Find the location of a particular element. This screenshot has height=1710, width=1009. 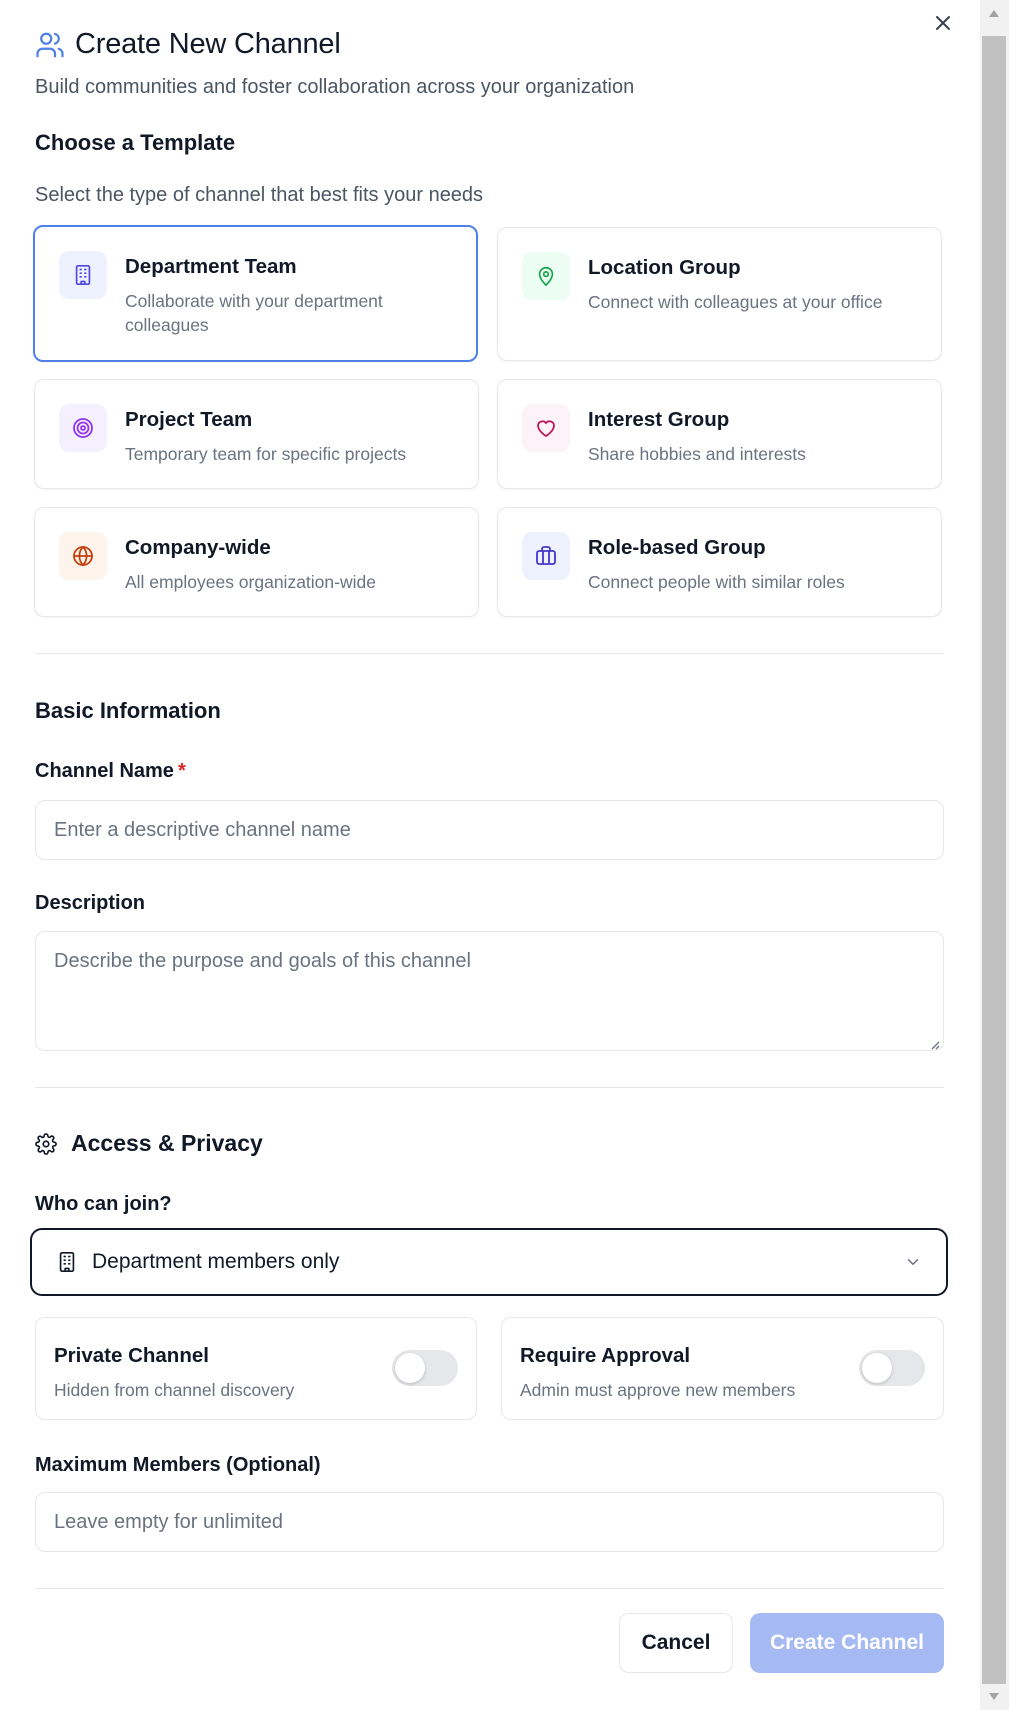

cancel-button: Cancel is located at coordinates (676, 1643).